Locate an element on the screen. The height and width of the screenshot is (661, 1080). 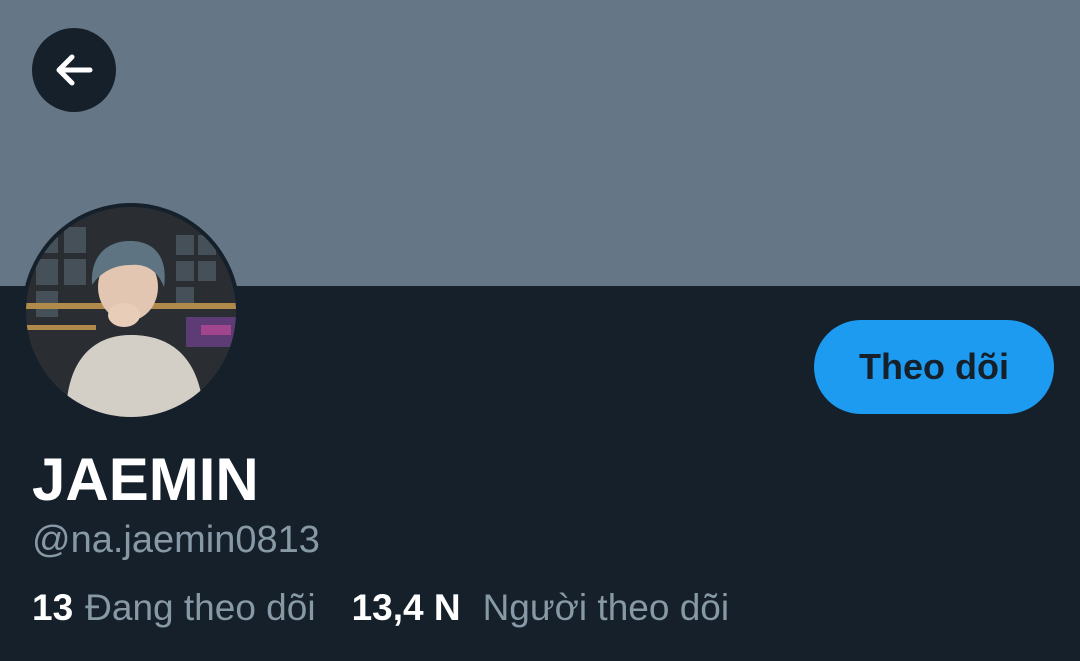
follow-button-label: Theo dõi is located at coordinates (934, 366).